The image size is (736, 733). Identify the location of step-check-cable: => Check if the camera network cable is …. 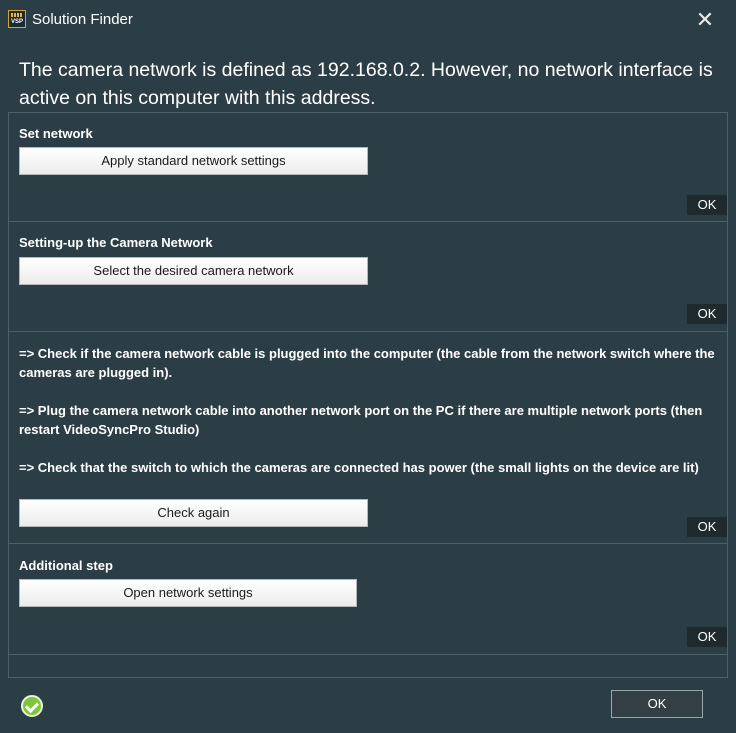
(367, 363).